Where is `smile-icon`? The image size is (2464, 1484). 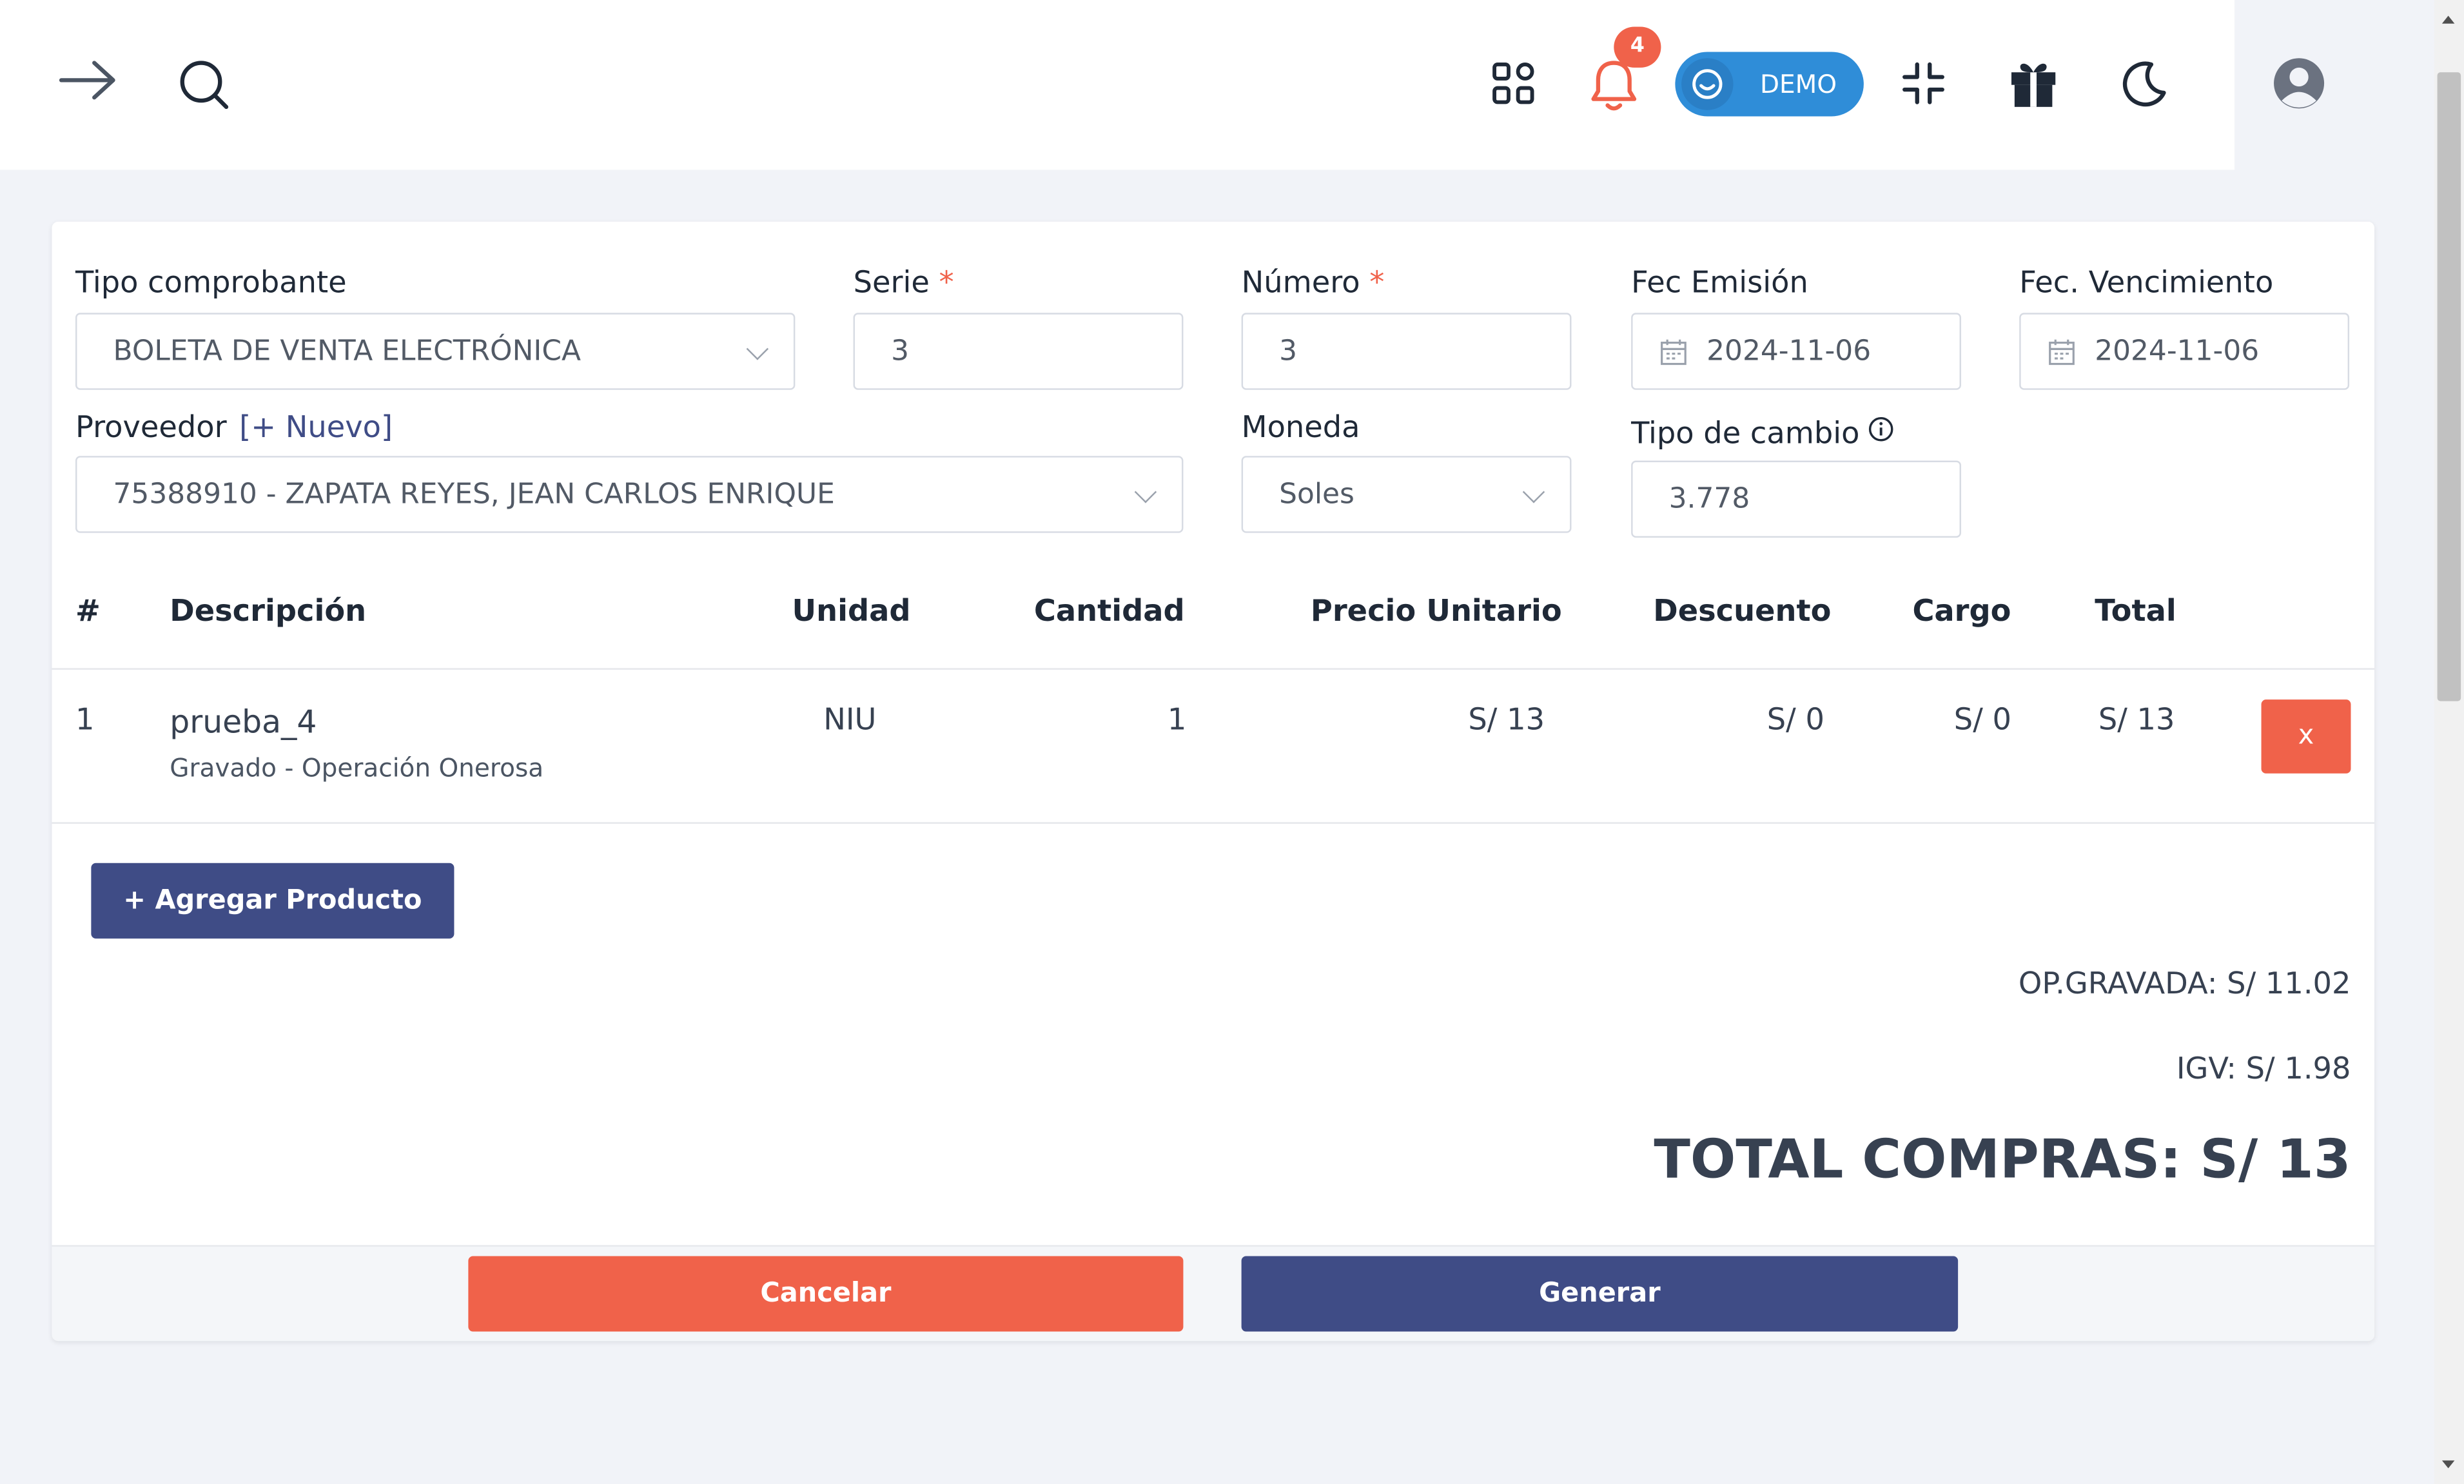 smile-icon is located at coordinates (1707, 84).